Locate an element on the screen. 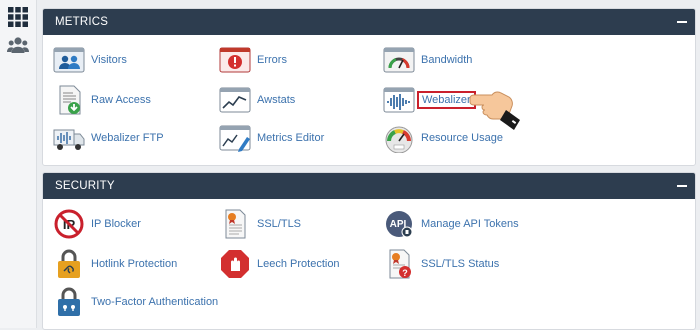  metrics-header: METRICS is located at coordinates (369, 22).